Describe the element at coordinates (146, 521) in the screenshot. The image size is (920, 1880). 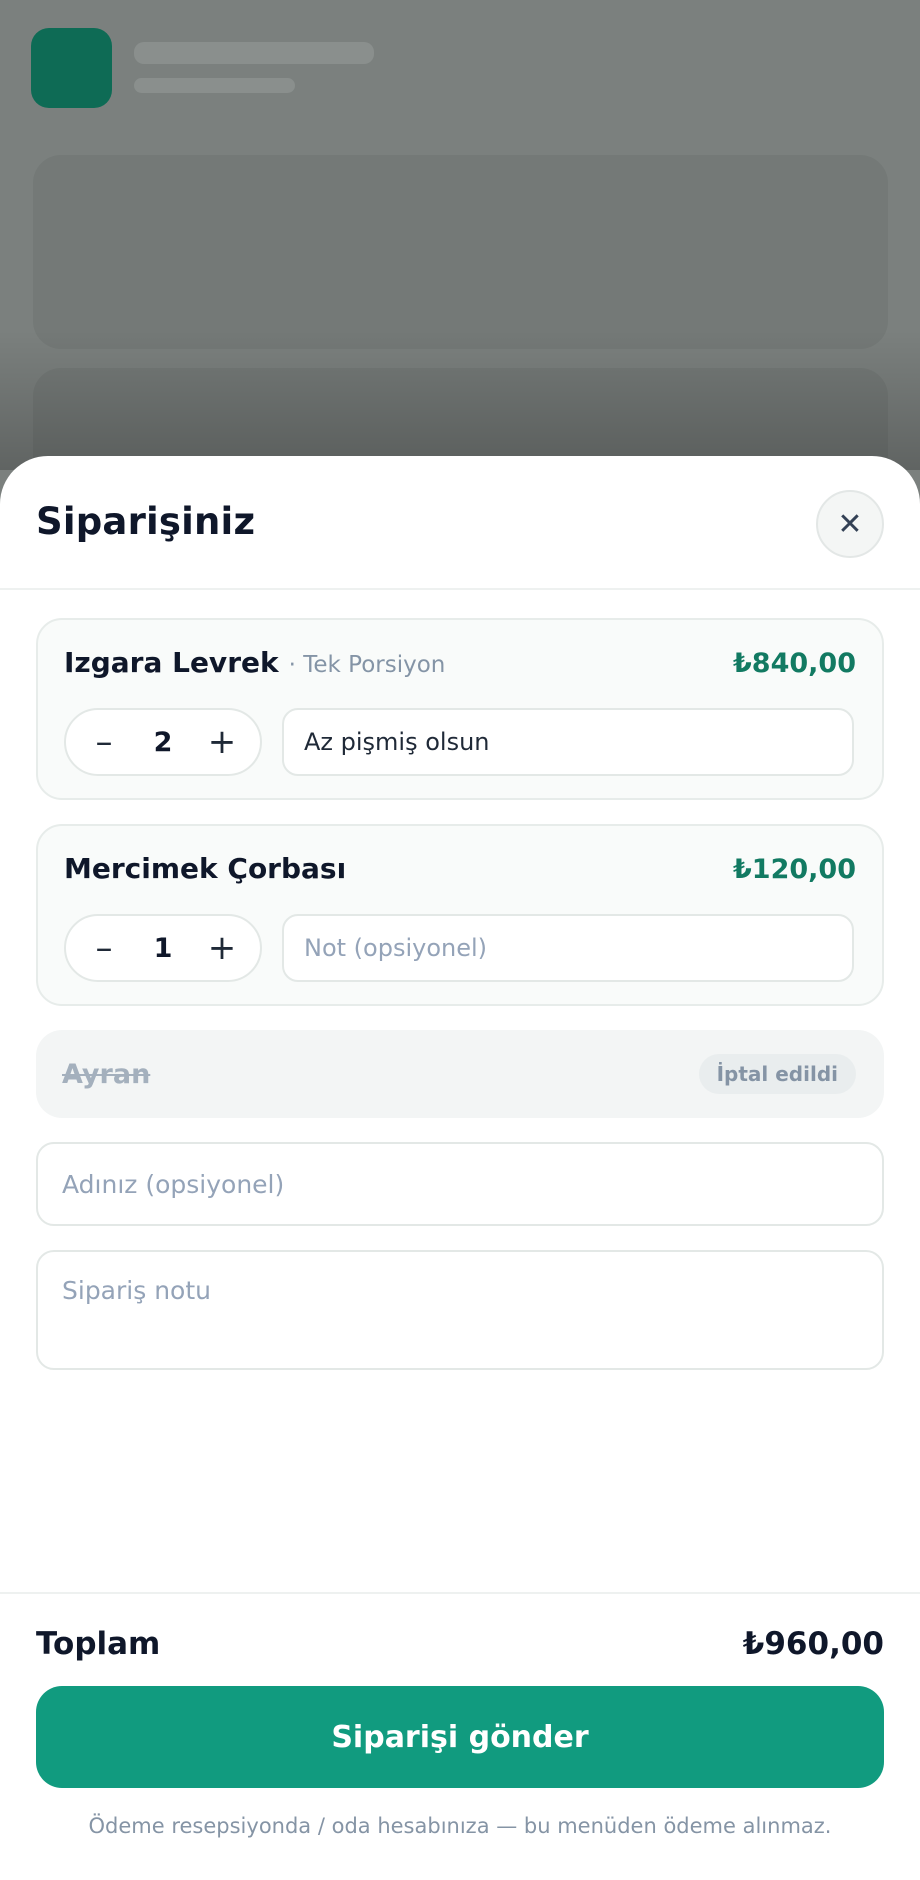
I see `sheet-title: Siparişiniz` at that location.